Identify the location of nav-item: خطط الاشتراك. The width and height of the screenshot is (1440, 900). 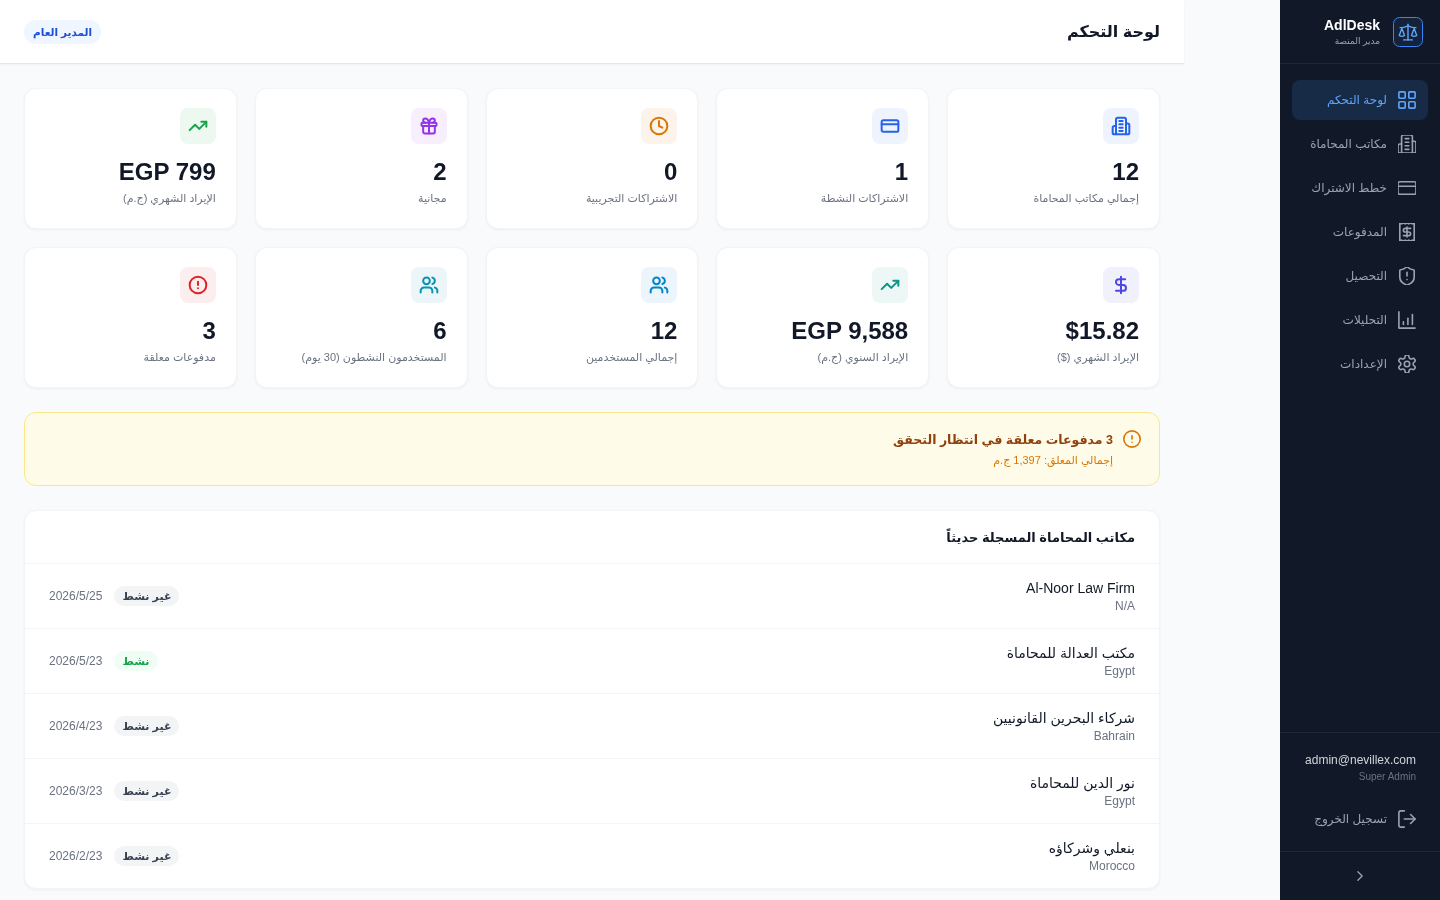
(1360, 188).